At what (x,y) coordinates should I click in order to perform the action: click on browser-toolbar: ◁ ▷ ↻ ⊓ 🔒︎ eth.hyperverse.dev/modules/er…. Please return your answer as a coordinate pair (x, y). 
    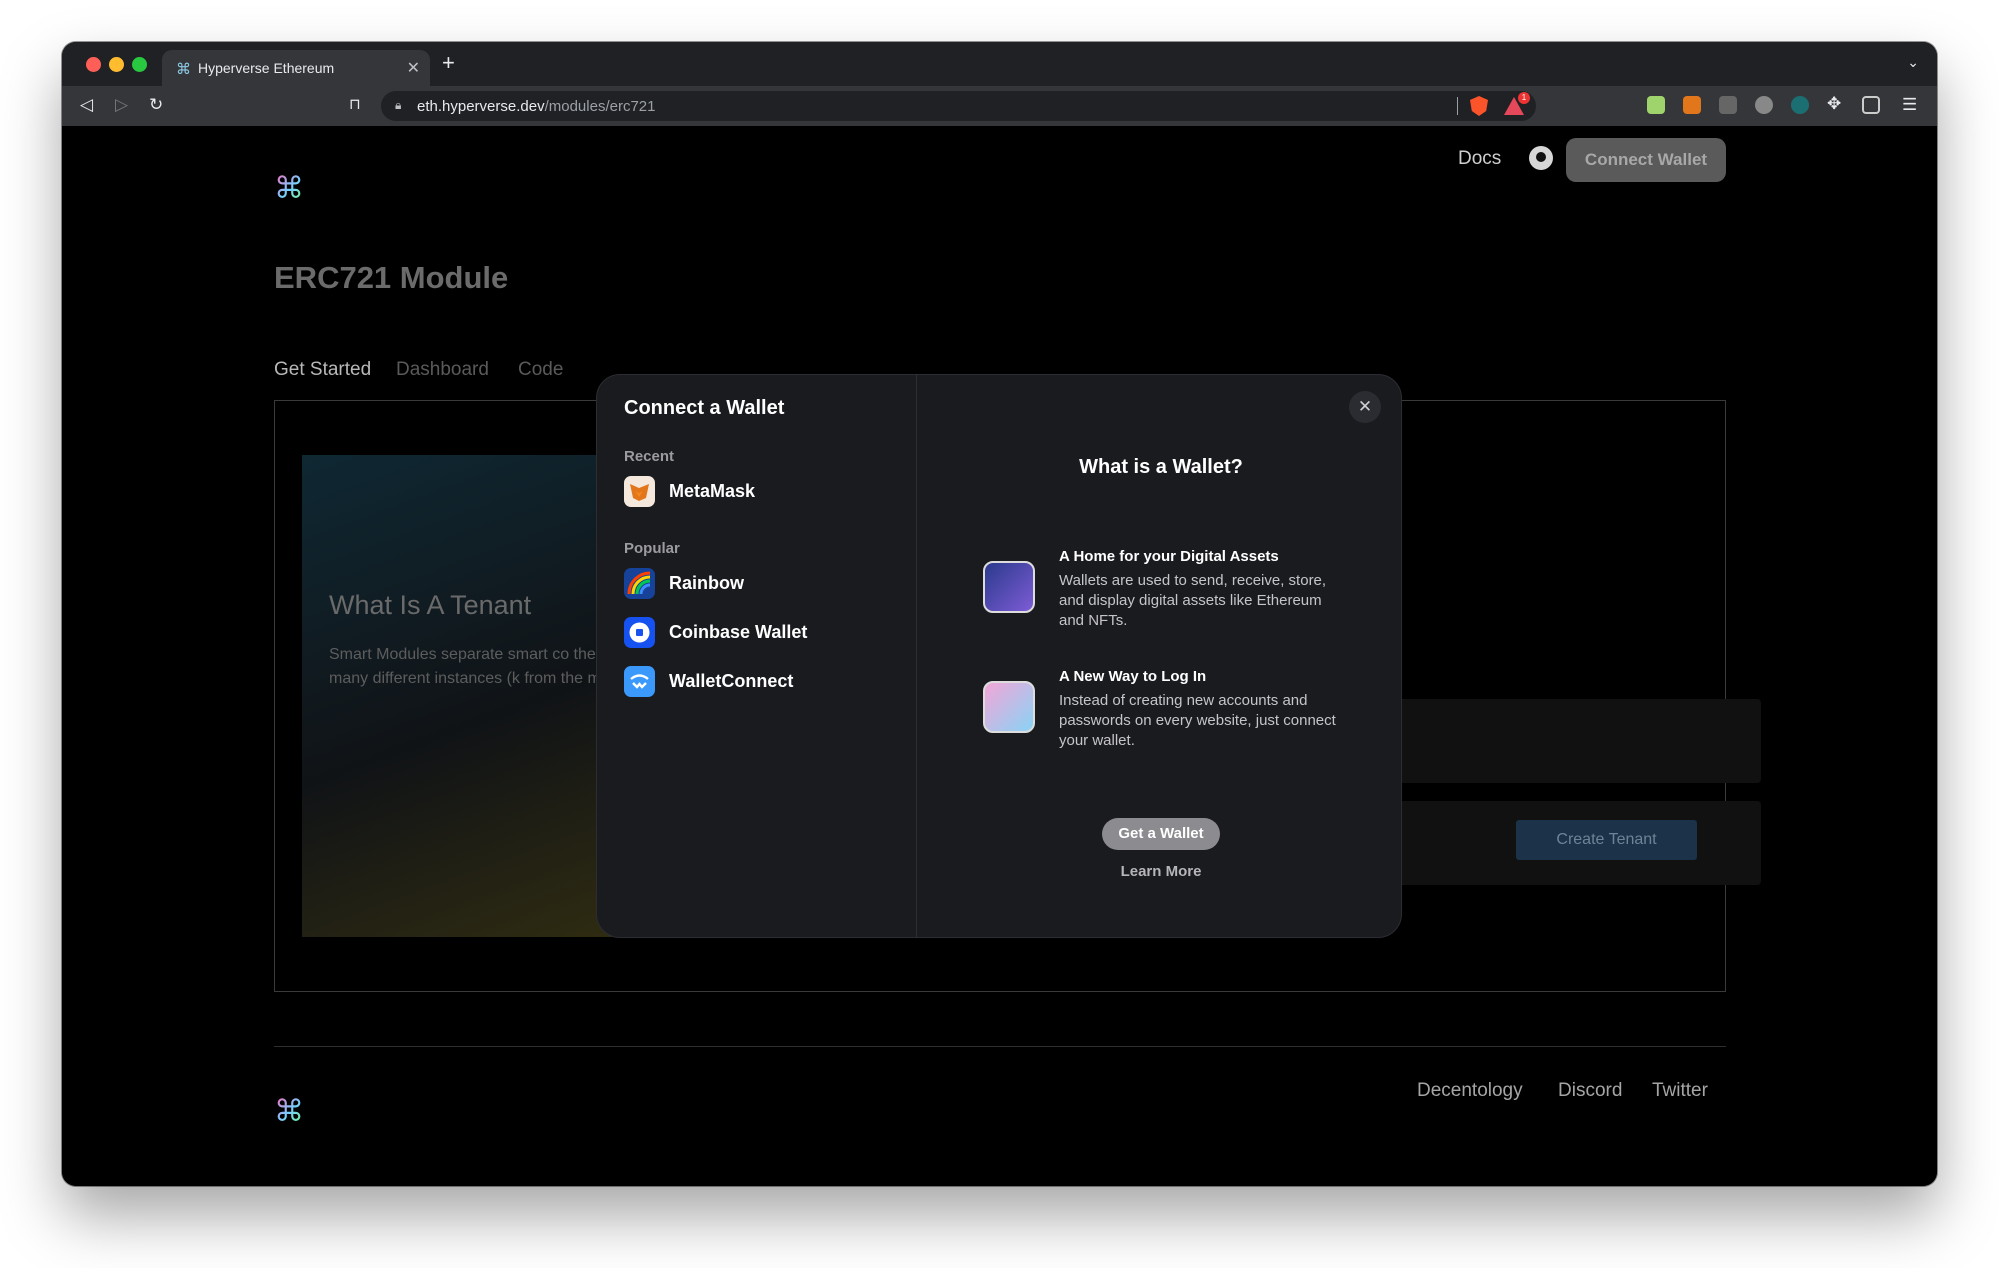
    Looking at the image, I should click on (999, 106).